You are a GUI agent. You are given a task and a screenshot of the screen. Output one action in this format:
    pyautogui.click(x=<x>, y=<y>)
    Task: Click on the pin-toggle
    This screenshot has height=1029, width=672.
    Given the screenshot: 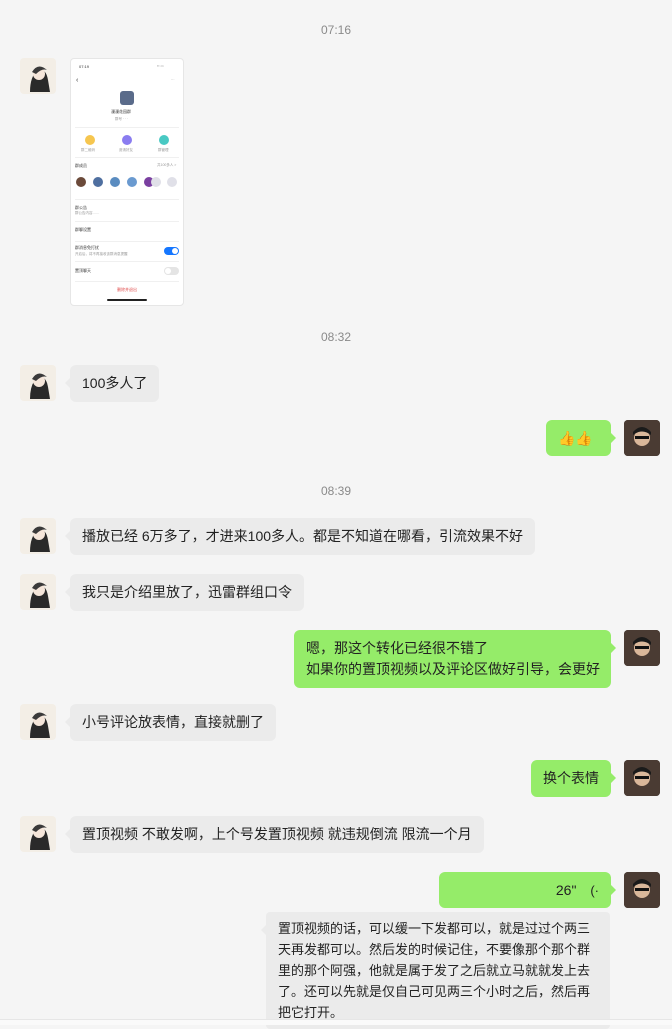 What is the action you would take?
    pyautogui.click(x=171, y=271)
    